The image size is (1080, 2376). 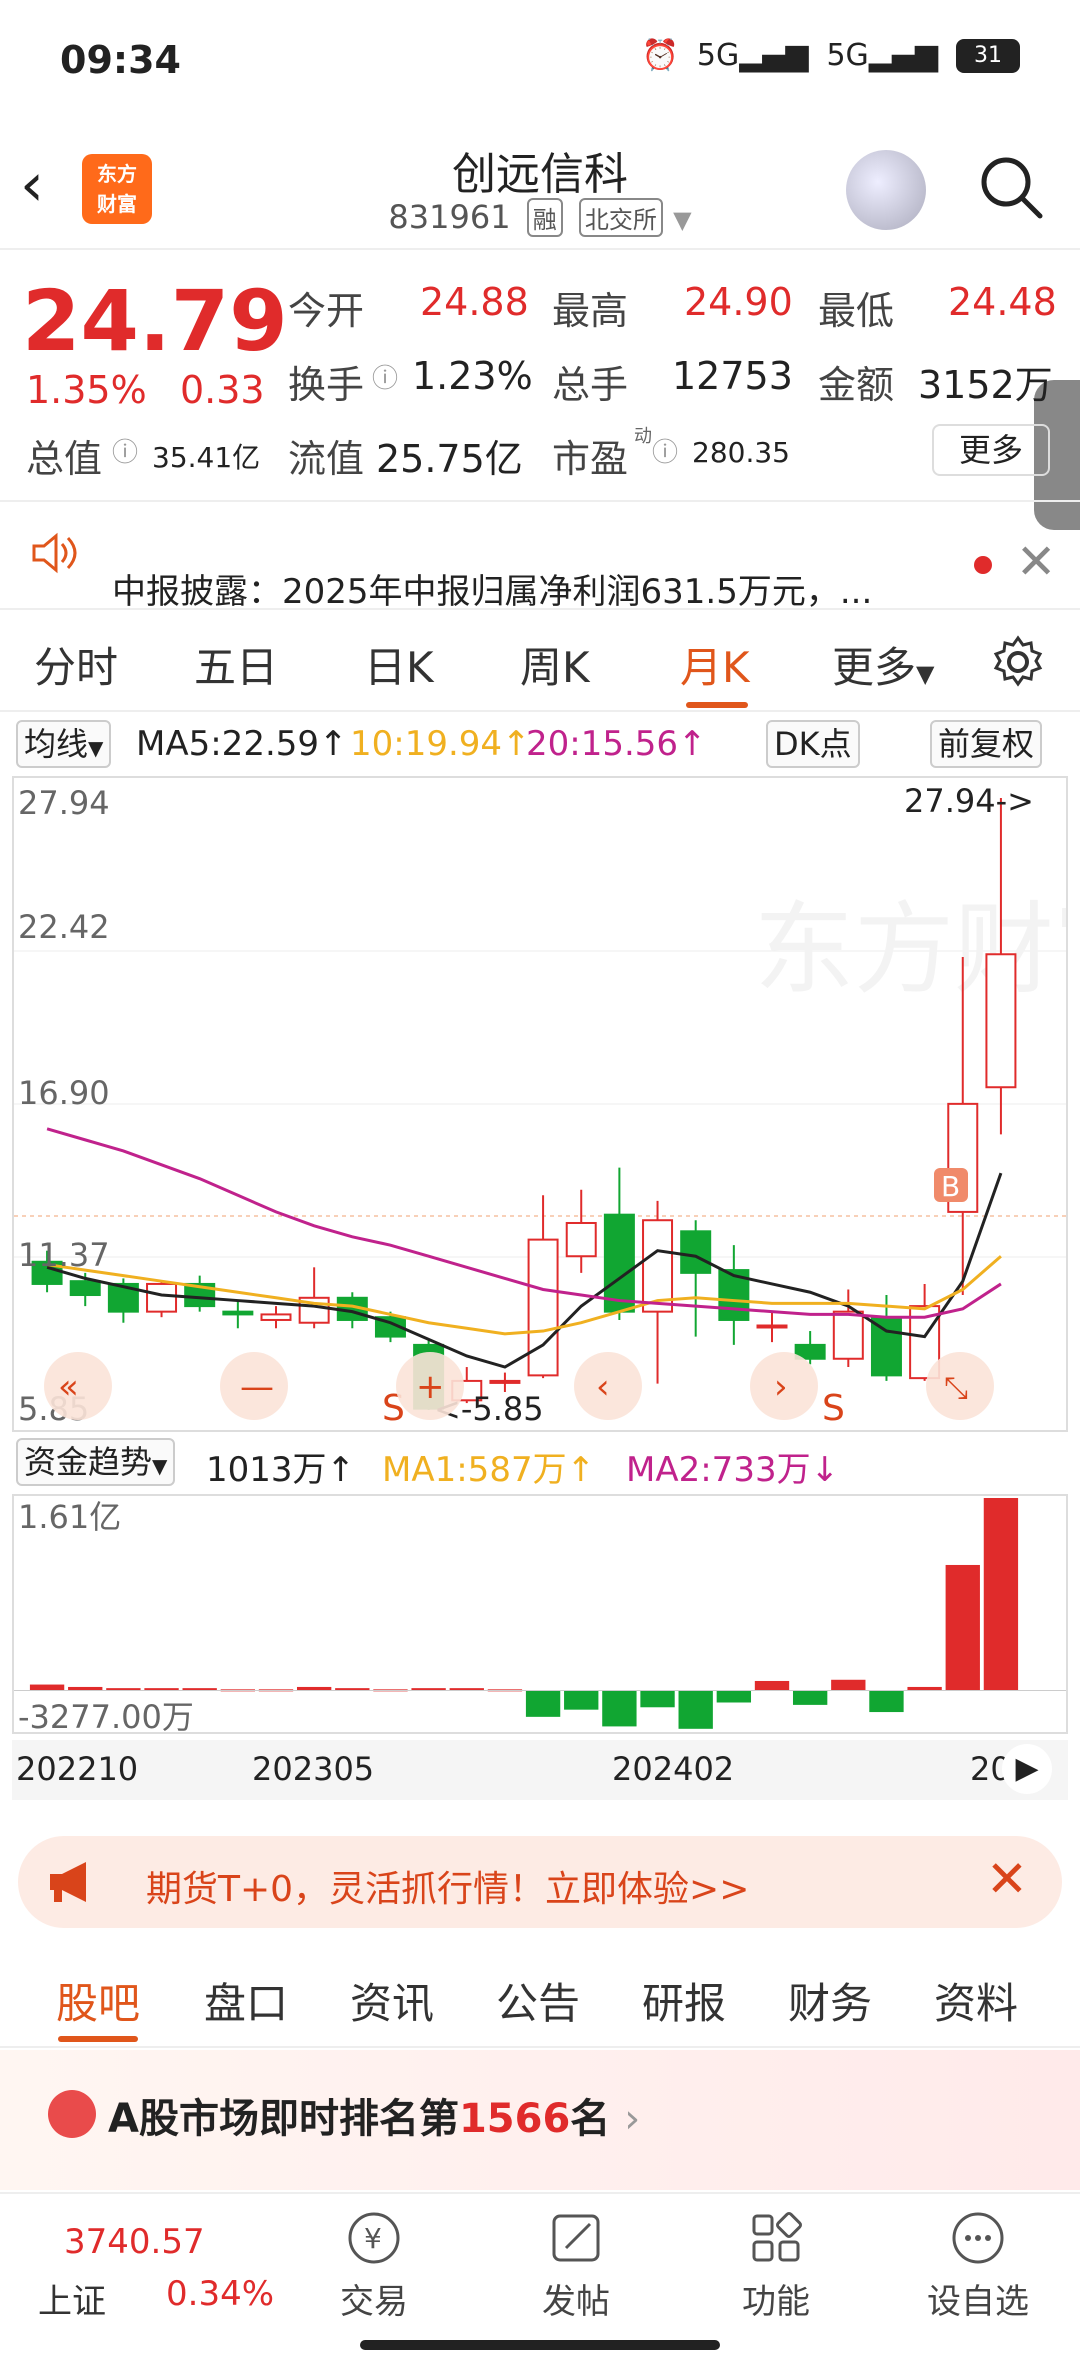 I want to click on tab-daily-k: 日K, so click(x=399, y=664).